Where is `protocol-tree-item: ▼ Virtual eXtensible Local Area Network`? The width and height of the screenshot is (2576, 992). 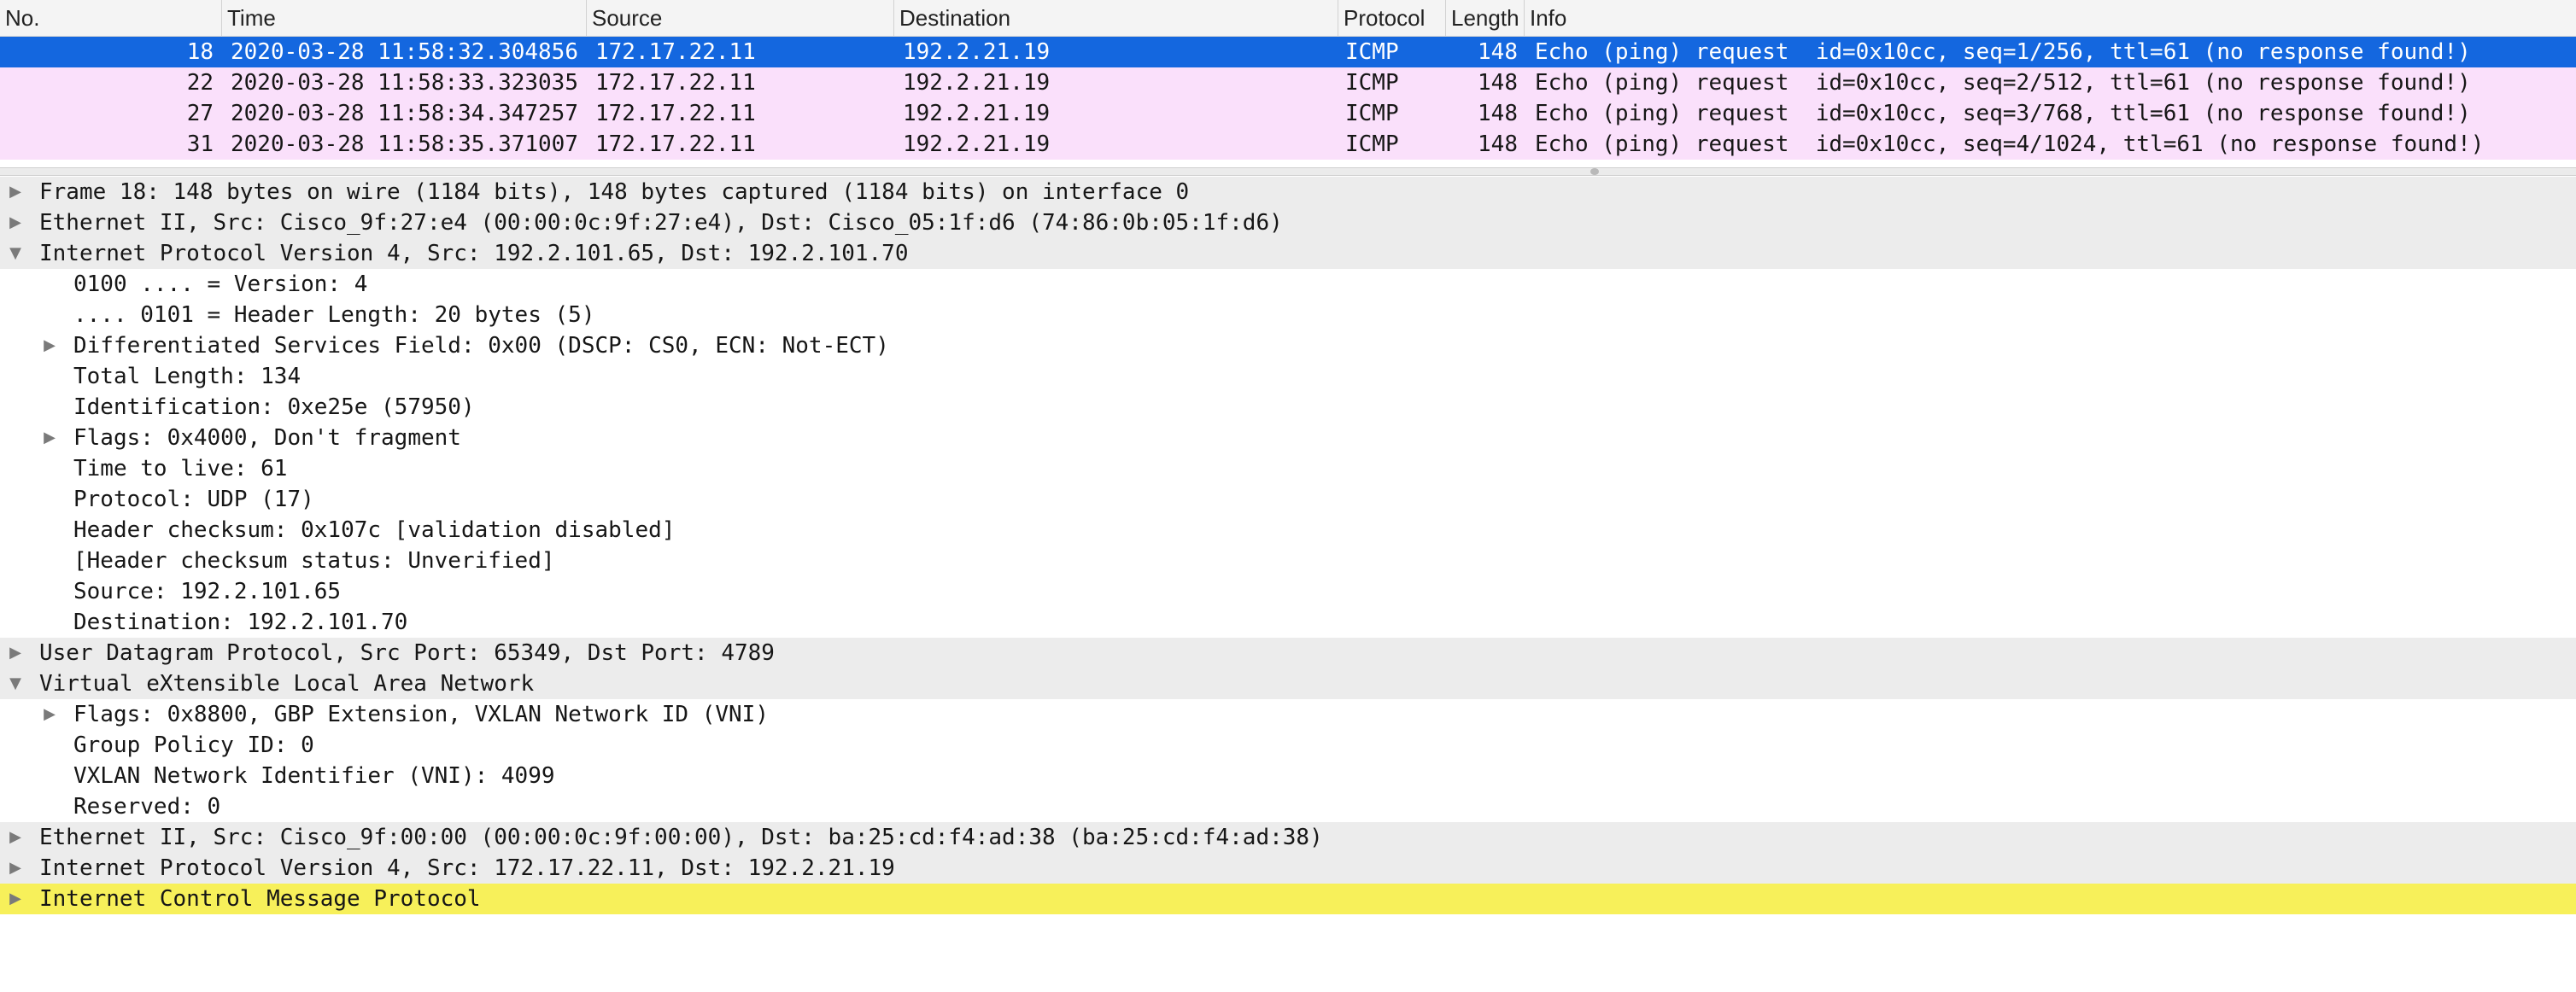
protocol-tree-item: ▼ Virtual eXtensible Local Area Network is located at coordinates (1288, 683).